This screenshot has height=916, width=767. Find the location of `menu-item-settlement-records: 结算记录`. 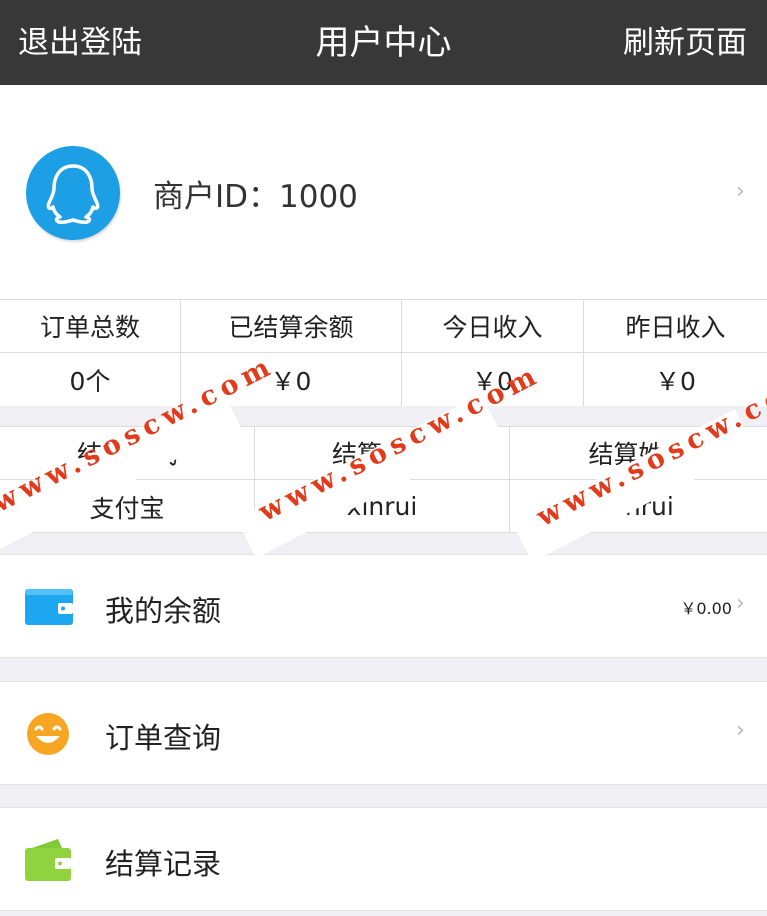

menu-item-settlement-records: 结算记录 is located at coordinates (383, 859).